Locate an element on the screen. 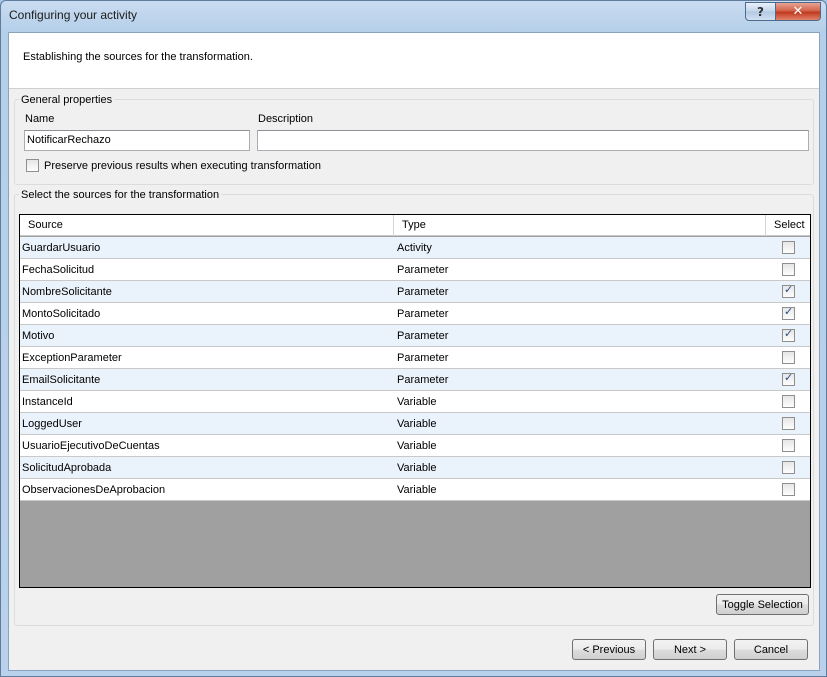  table-row: UsuarioEjecutivoDeCuentas Variable is located at coordinates (415, 446).